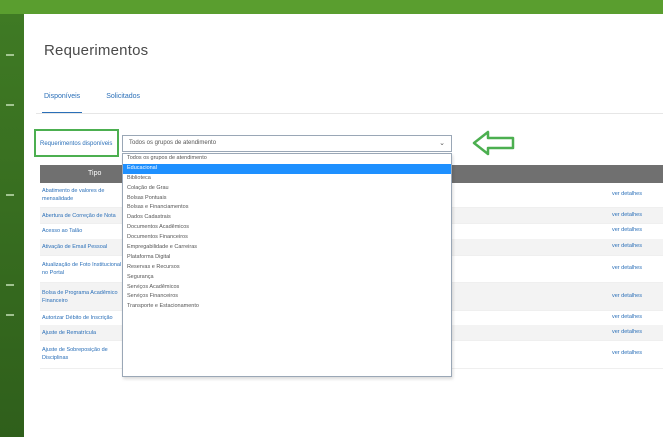 The image size is (663, 437). I want to click on row-tipo-link: Ajuste de Rematrícula, so click(84, 333).